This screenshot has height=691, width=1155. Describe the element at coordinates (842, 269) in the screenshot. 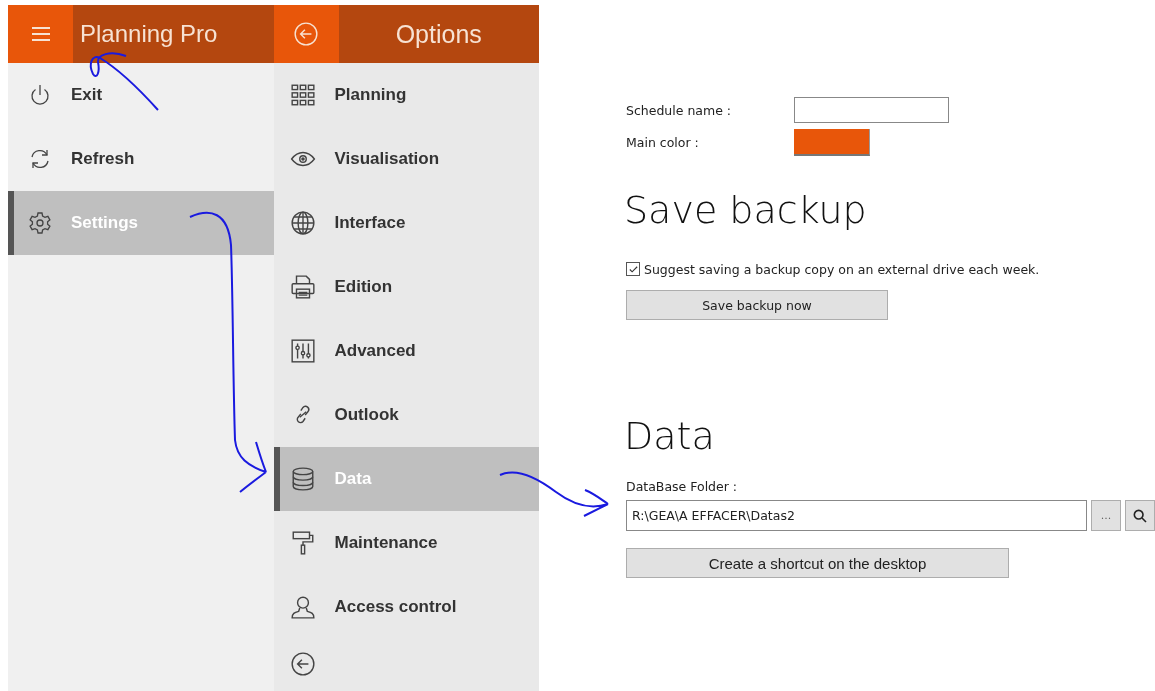

I see `checkbox-label: Suggest saving a backup copy on an external drive each week.` at that location.